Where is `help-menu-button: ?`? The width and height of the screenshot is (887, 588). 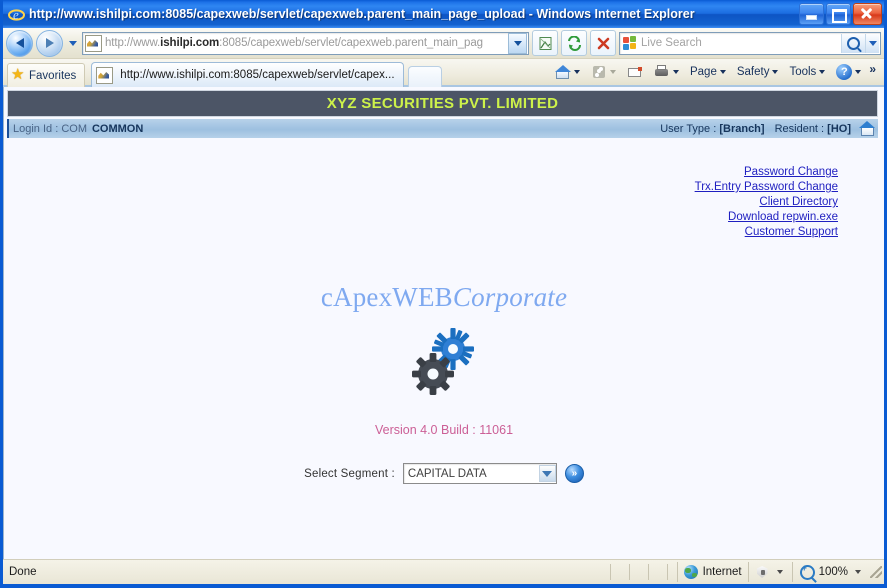
help-menu-button: ? is located at coordinates (848, 72).